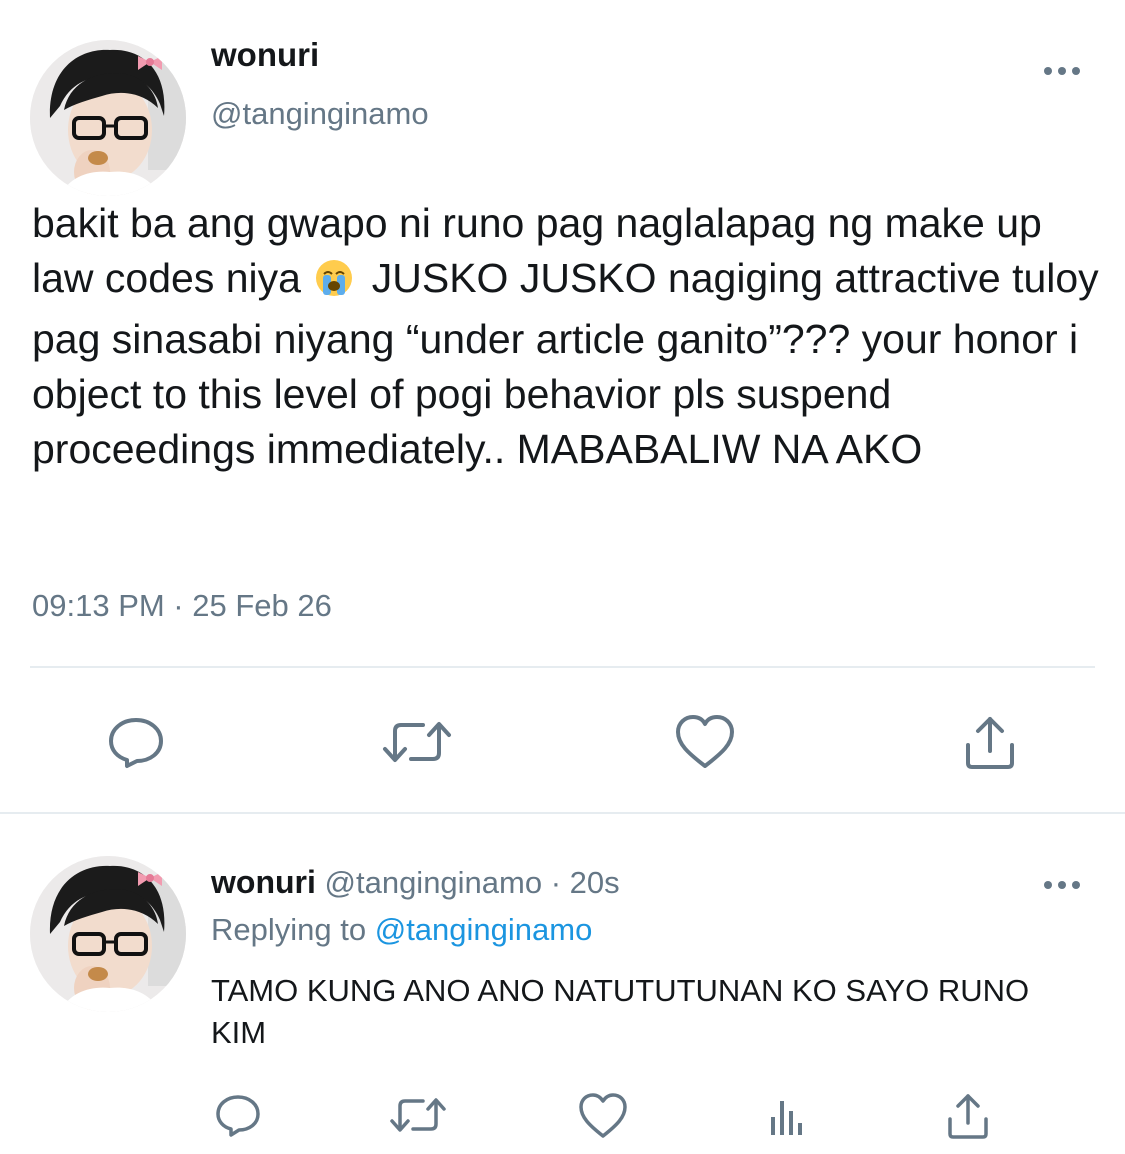 Image resolution: width=1125 pixels, height=1154 pixels. I want to click on tweet-timestamp: 09:13 PM · 25 Feb 26, so click(182, 605).